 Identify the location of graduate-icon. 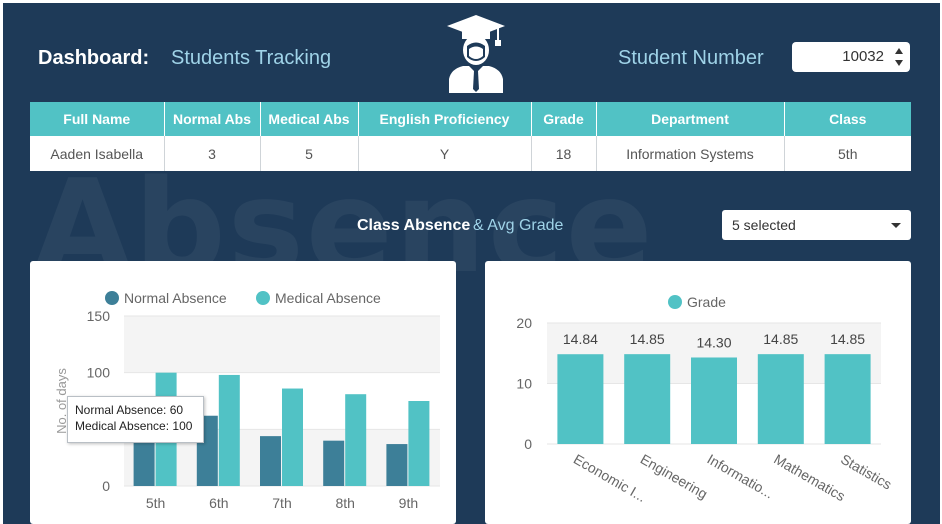
(476, 54).